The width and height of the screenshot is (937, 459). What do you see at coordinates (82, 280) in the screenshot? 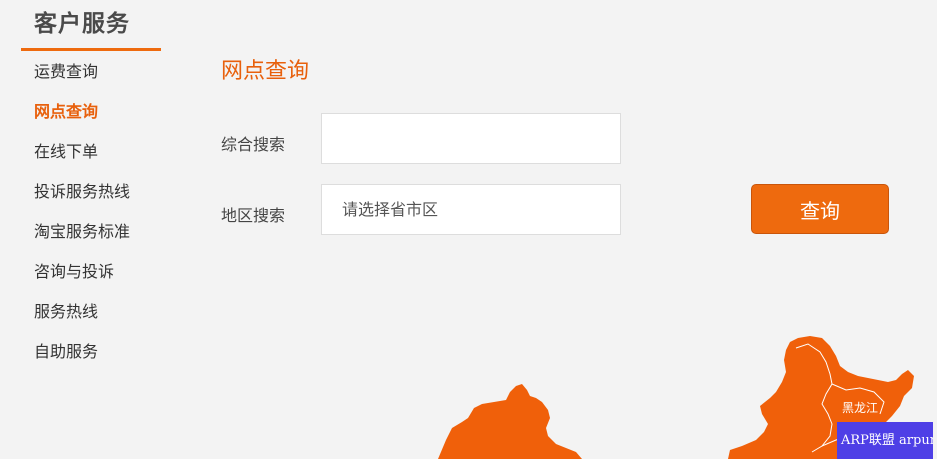
I see `sidebar-item-consult-complaint: 咨询与投诉` at bounding box center [82, 280].